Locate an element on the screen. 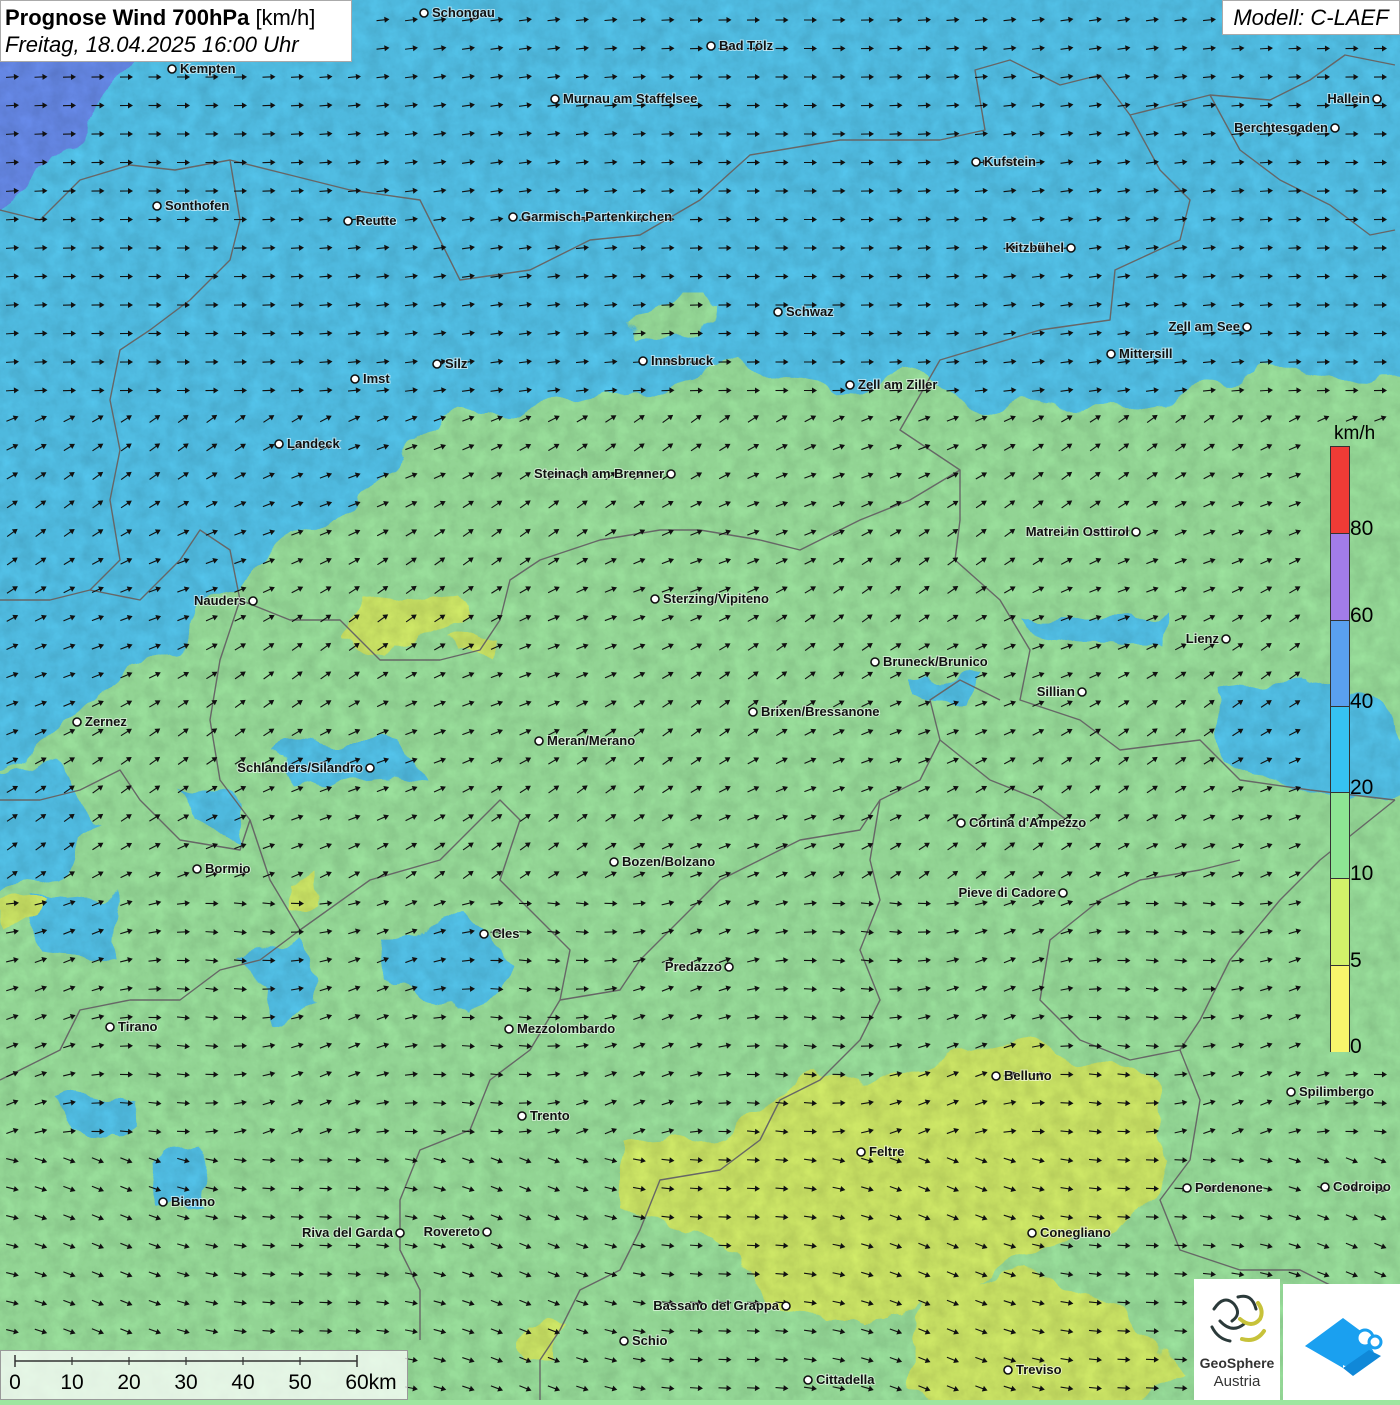  legend-unit: km/h is located at coordinates (1354, 434).